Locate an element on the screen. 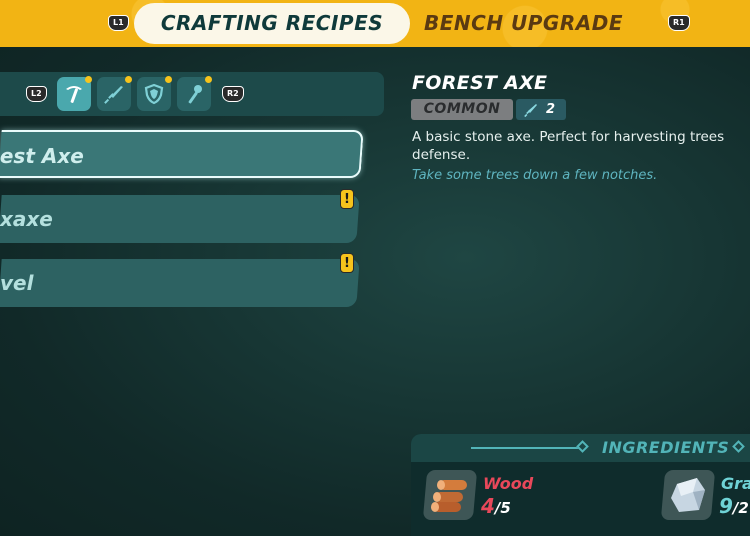 The height and width of the screenshot is (536, 750). ingredient-name: Wood is located at coordinates (508, 483).